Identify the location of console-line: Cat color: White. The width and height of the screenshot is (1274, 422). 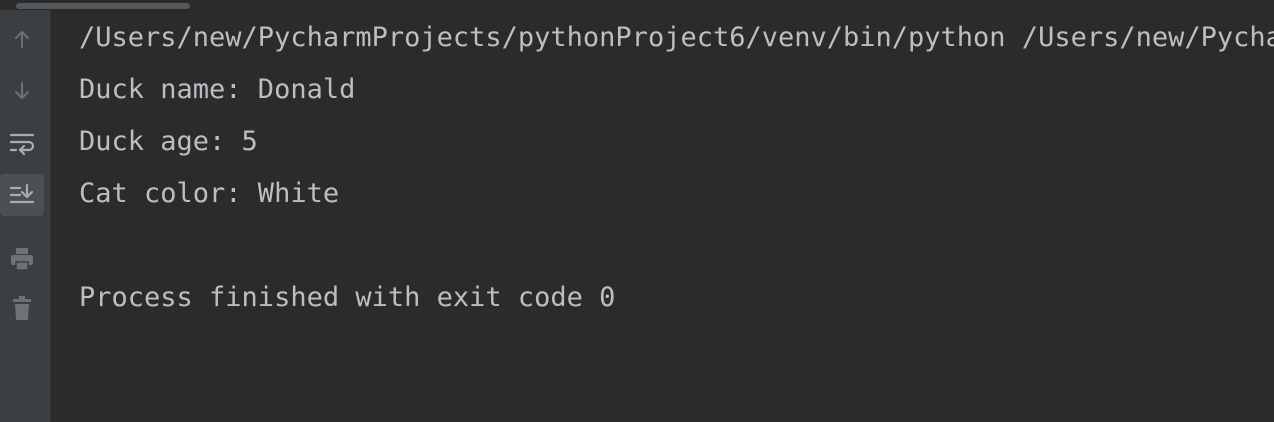
(209, 193).